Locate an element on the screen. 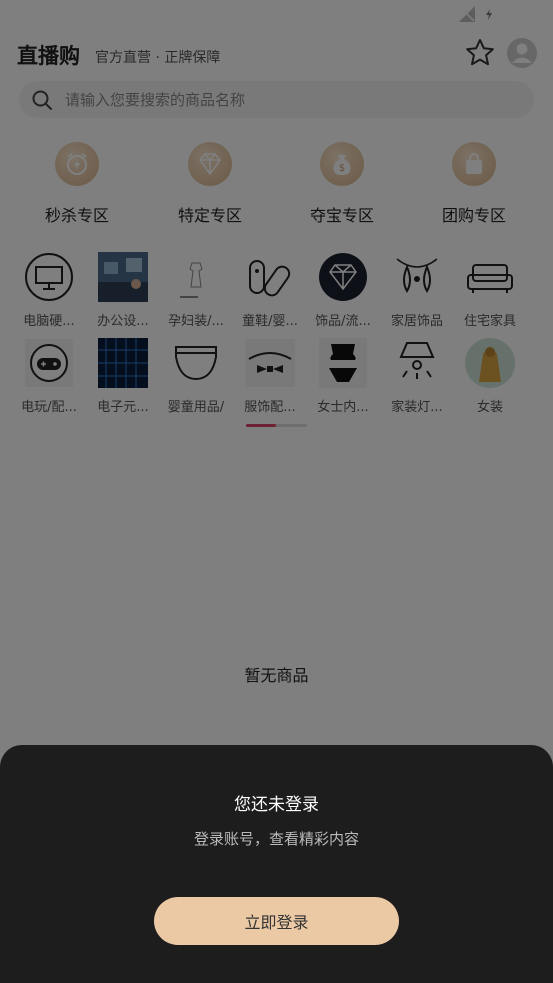 The image size is (553, 983). login-button: 立即登录 is located at coordinates (276, 921).